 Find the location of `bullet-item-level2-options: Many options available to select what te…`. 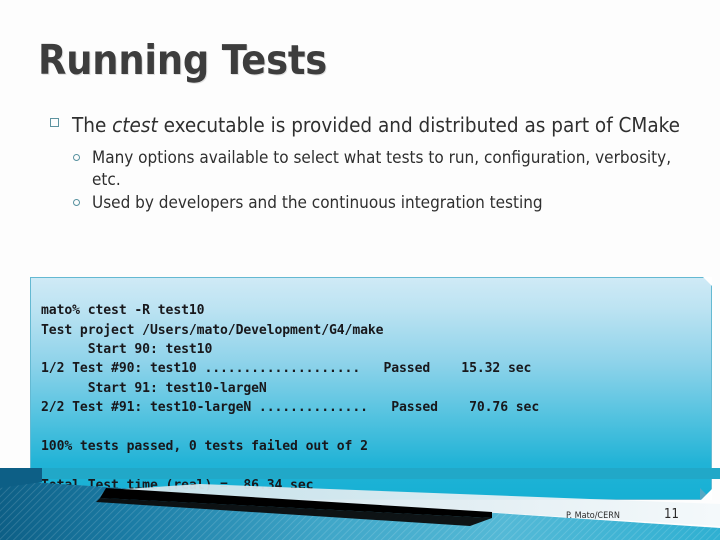

bullet-item-level2-options: Many options available to select what te… is located at coordinates (384, 169).